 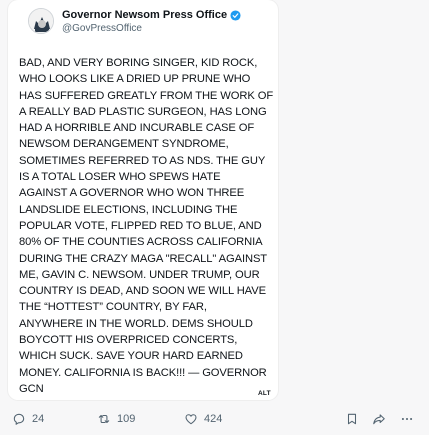 I want to click on retweet-count: 109, so click(x=126, y=419).